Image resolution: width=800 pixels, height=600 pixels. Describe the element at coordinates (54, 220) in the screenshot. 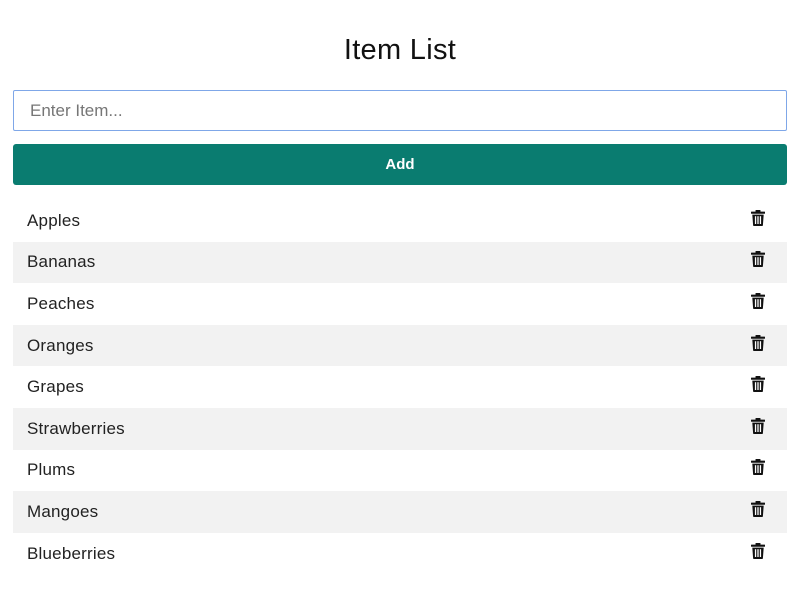

I see `item-label: Apples` at that location.